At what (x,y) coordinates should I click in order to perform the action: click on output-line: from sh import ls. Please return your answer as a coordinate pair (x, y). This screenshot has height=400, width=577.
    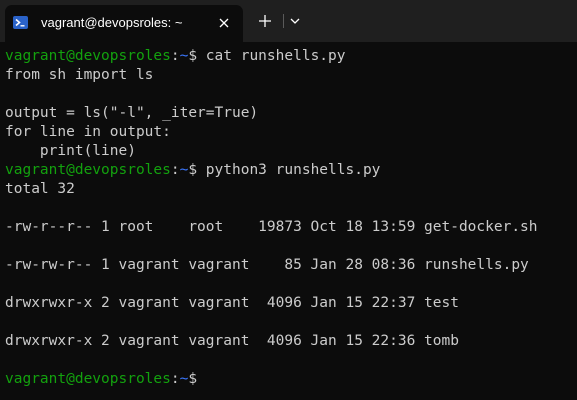
    Looking at the image, I should click on (79, 75).